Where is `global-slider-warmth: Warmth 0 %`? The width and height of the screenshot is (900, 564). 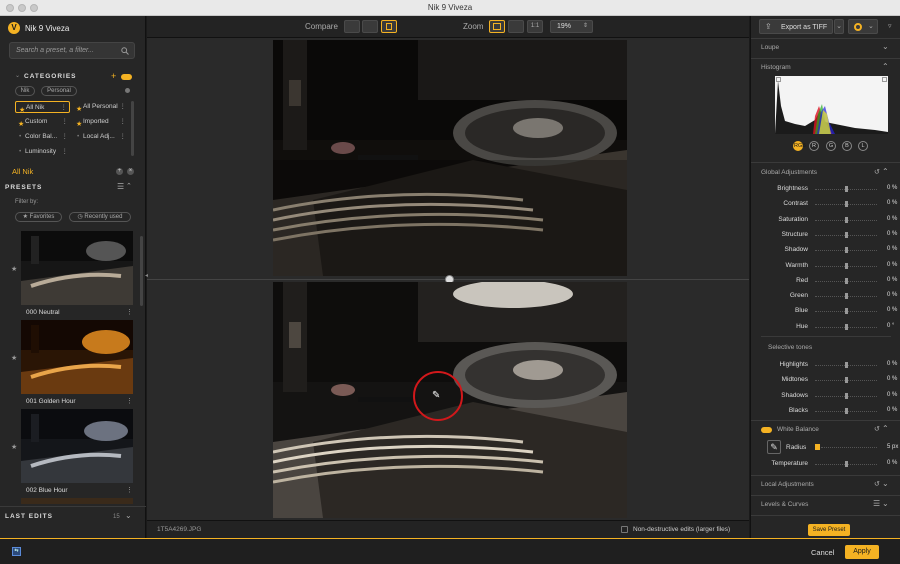 global-slider-warmth: Warmth 0 % is located at coordinates (825, 267).